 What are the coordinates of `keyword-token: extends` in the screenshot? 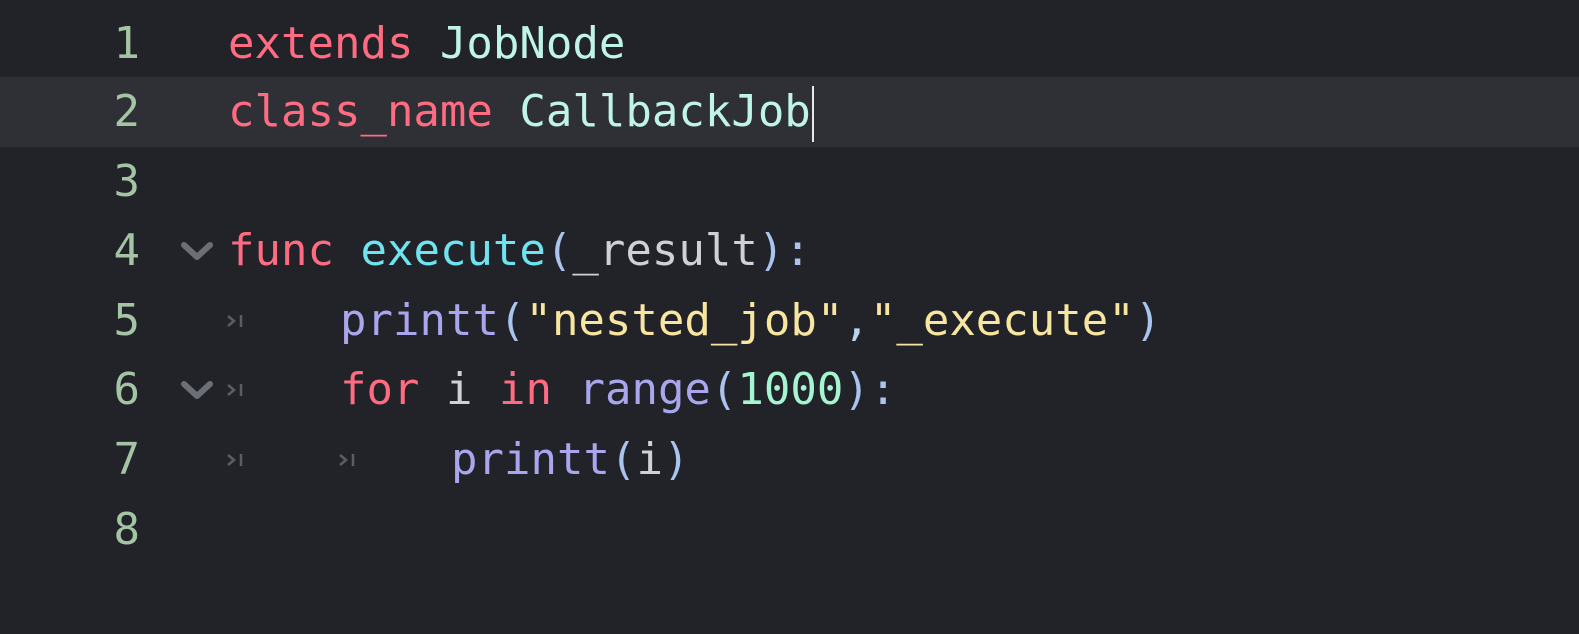 It's located at (321, 43).